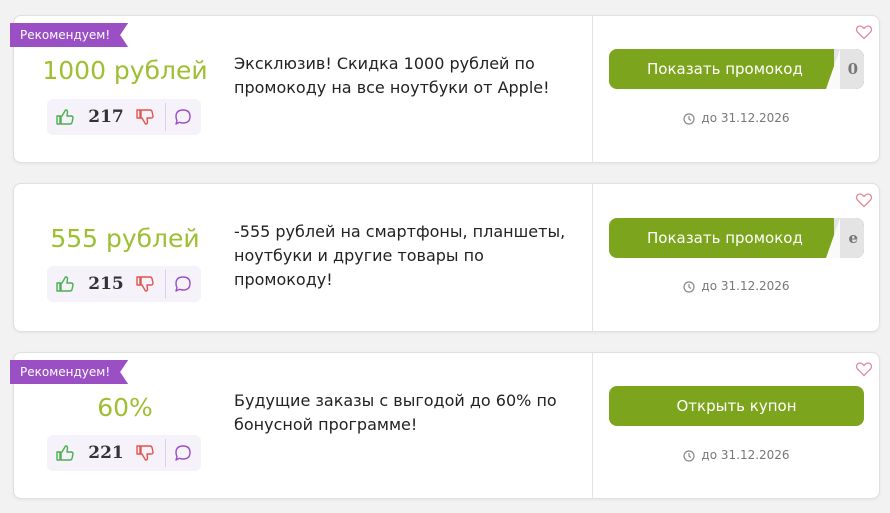  I want to click on discount-amount: 555 рублей, so click(125, 238).